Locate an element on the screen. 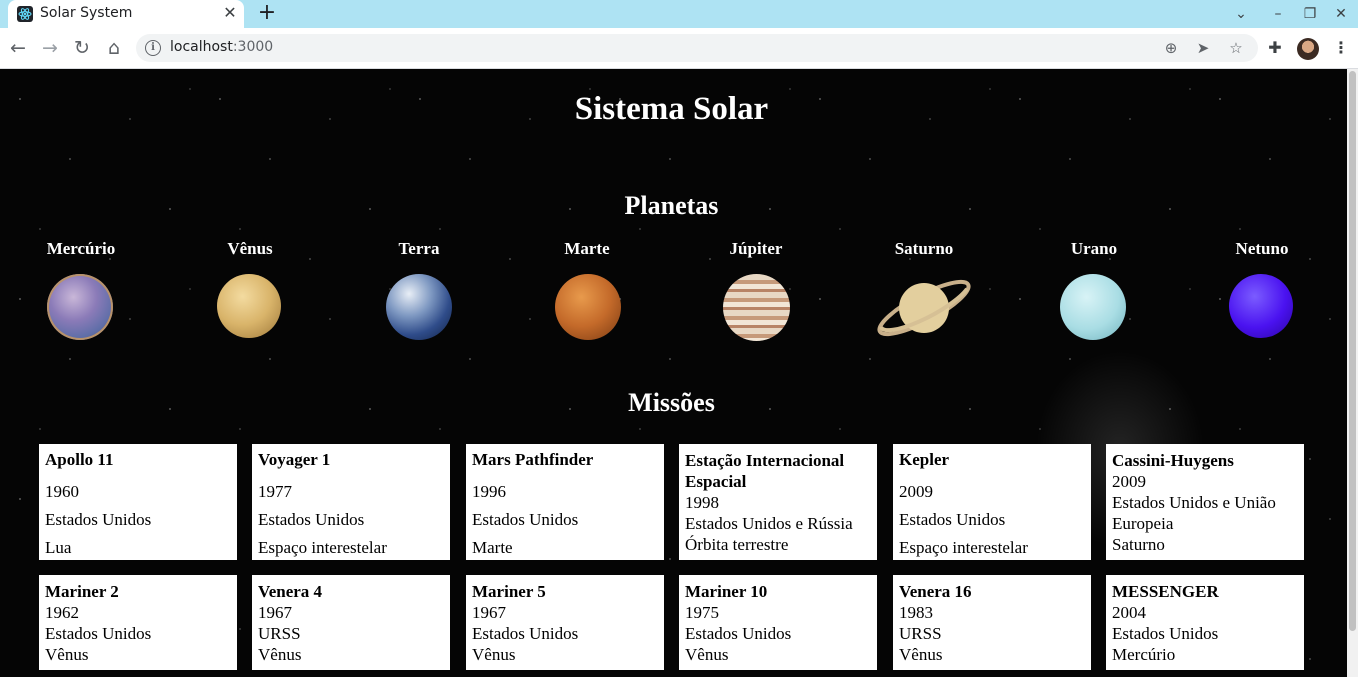 The image size is (1358, 677). puzzle-icon: ✚ is located at coordinates (1275, 48).